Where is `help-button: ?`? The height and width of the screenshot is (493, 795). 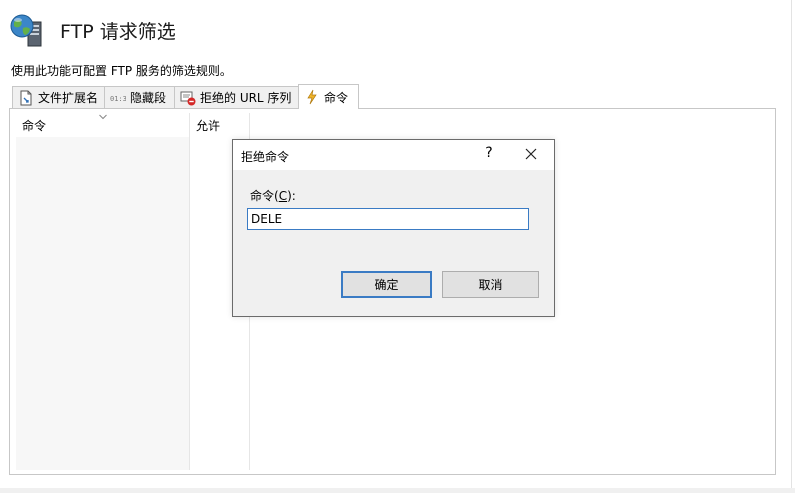 help-button: ? is located at coordinates (489, 153).